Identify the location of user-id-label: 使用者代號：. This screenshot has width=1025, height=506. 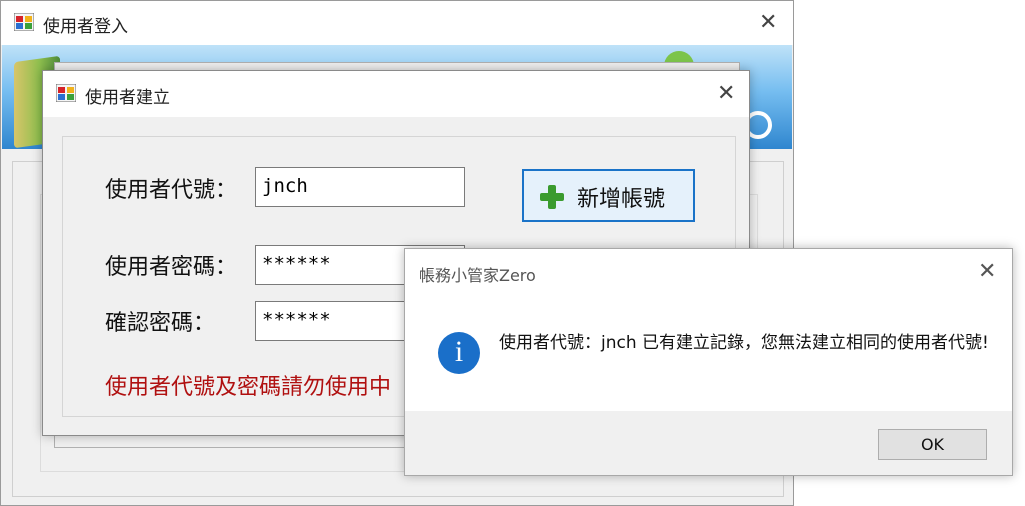
(171, 190).